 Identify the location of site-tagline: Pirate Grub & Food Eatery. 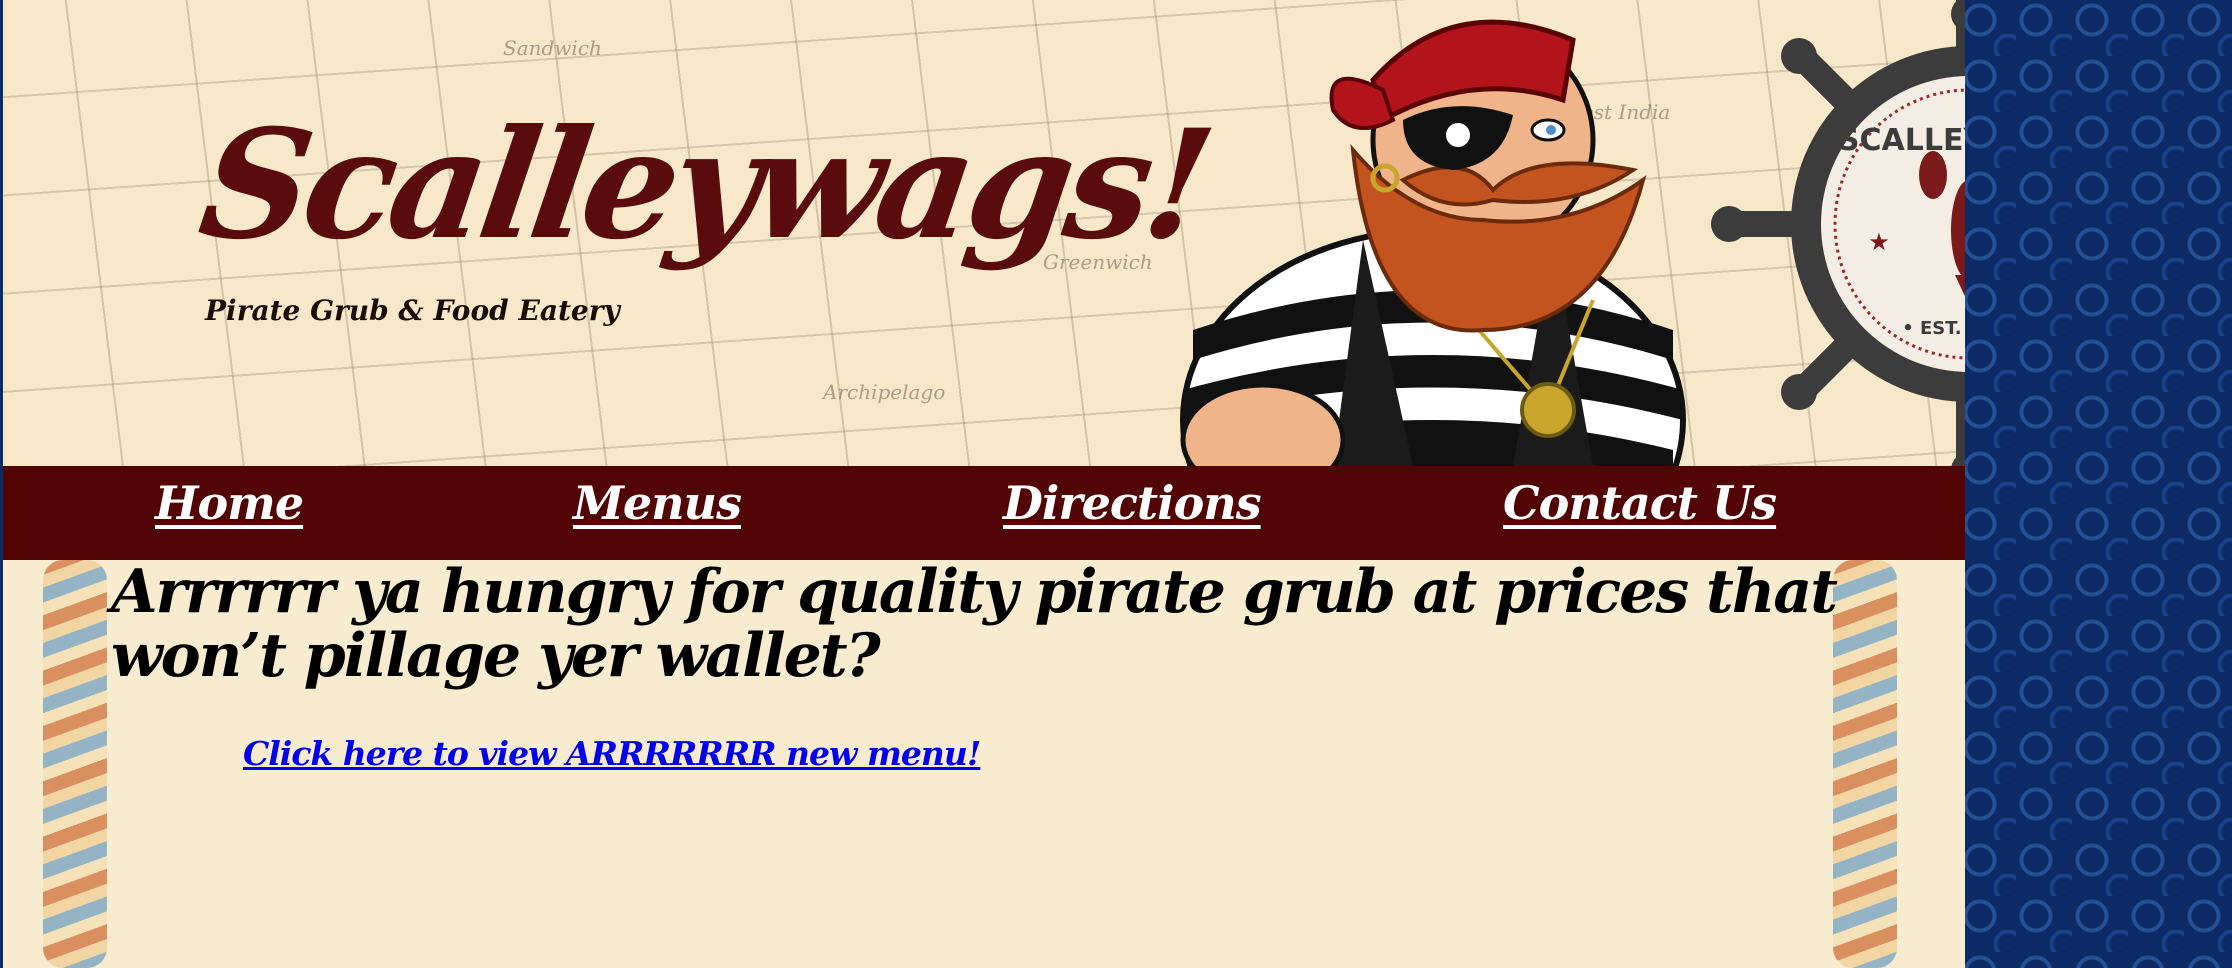
(412, 310).